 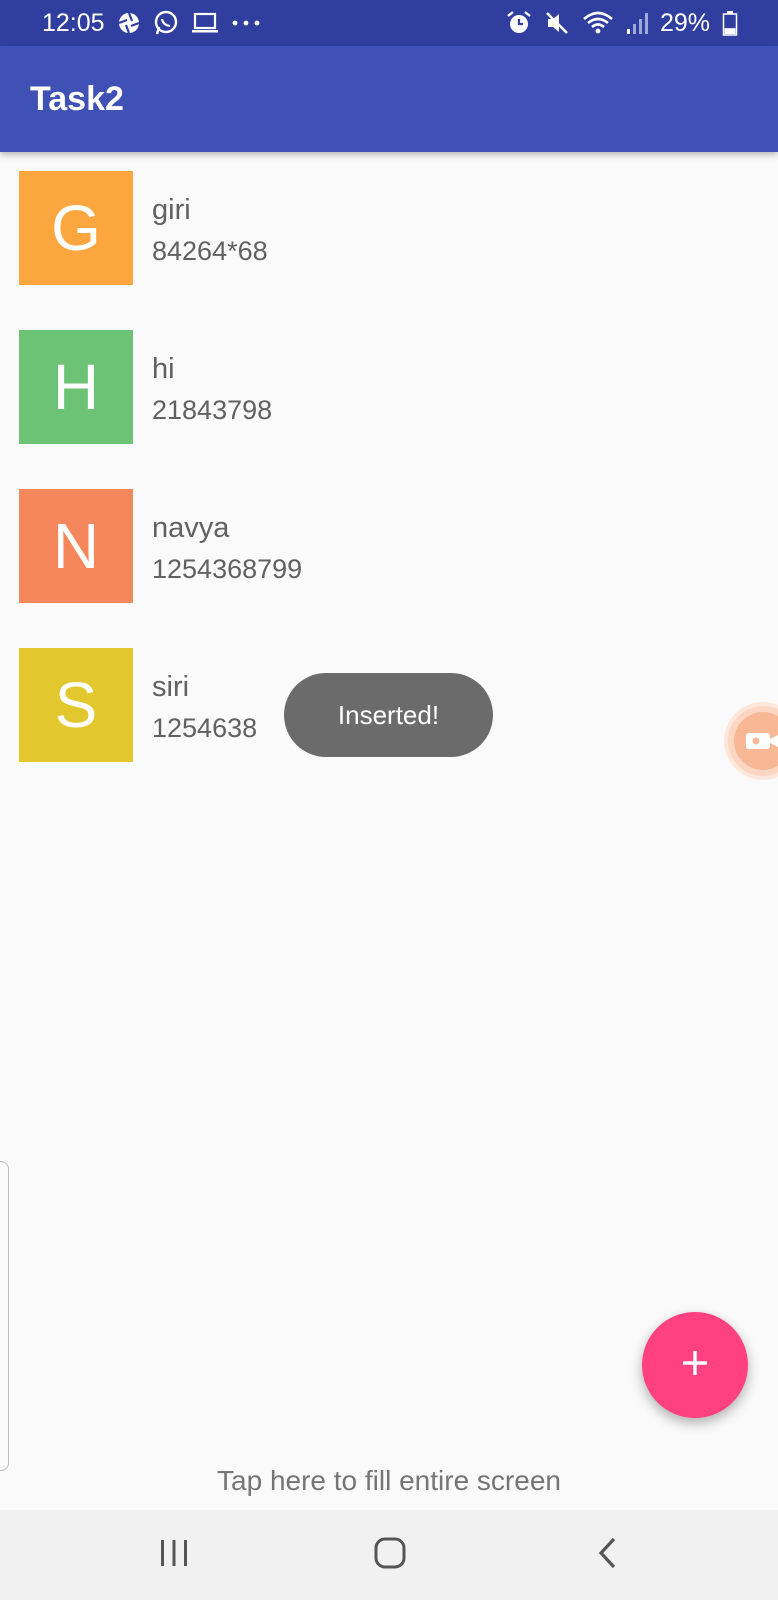 I want to click on battery-icon, so click(x=730, y=23).